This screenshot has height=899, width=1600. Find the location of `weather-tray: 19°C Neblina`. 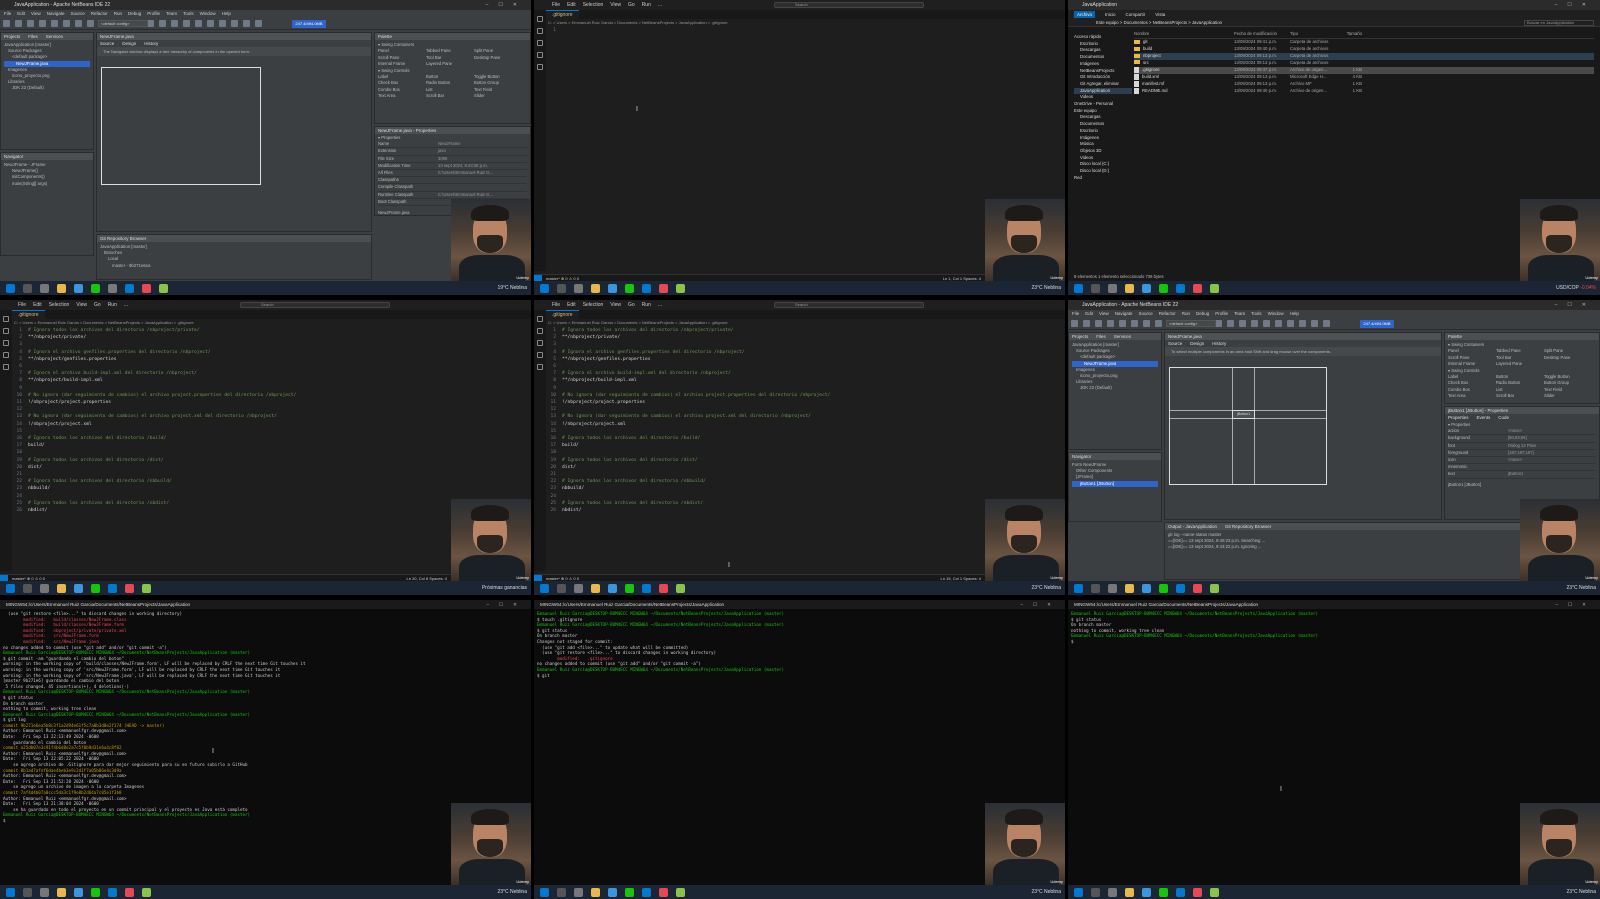

weather-tray: 19°C Neblina is located at coordinates (512, 288).